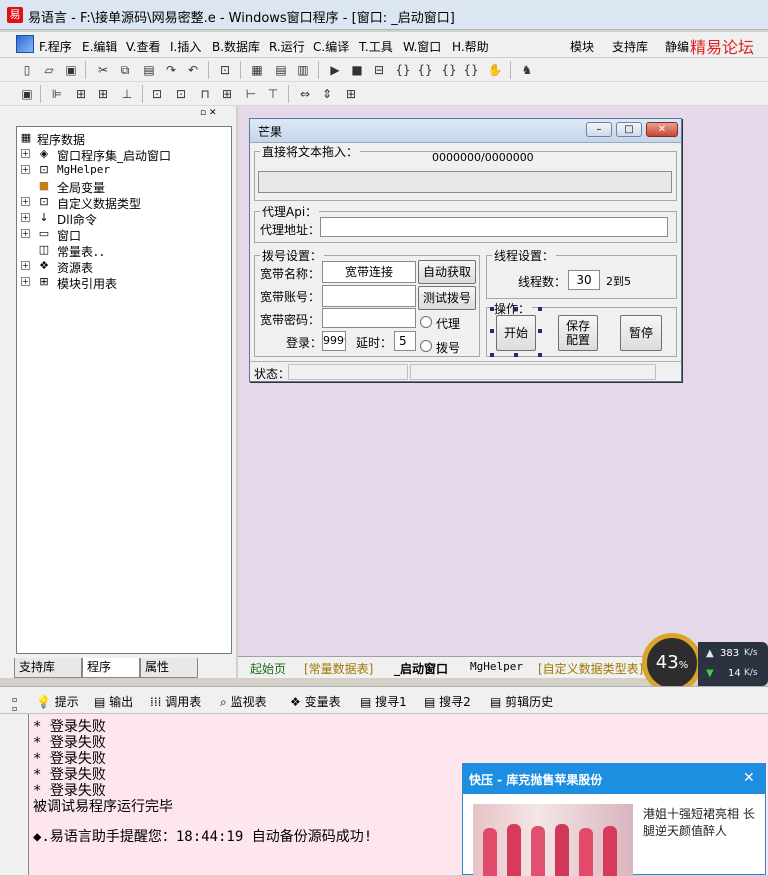 This screenshot has height=876, width=768. What do you see at coordinates (175, 701) in the screenshot?
I see `tab-call-stack: ⁞⁞⁞ 调用表` at bounding box center [175, 701].